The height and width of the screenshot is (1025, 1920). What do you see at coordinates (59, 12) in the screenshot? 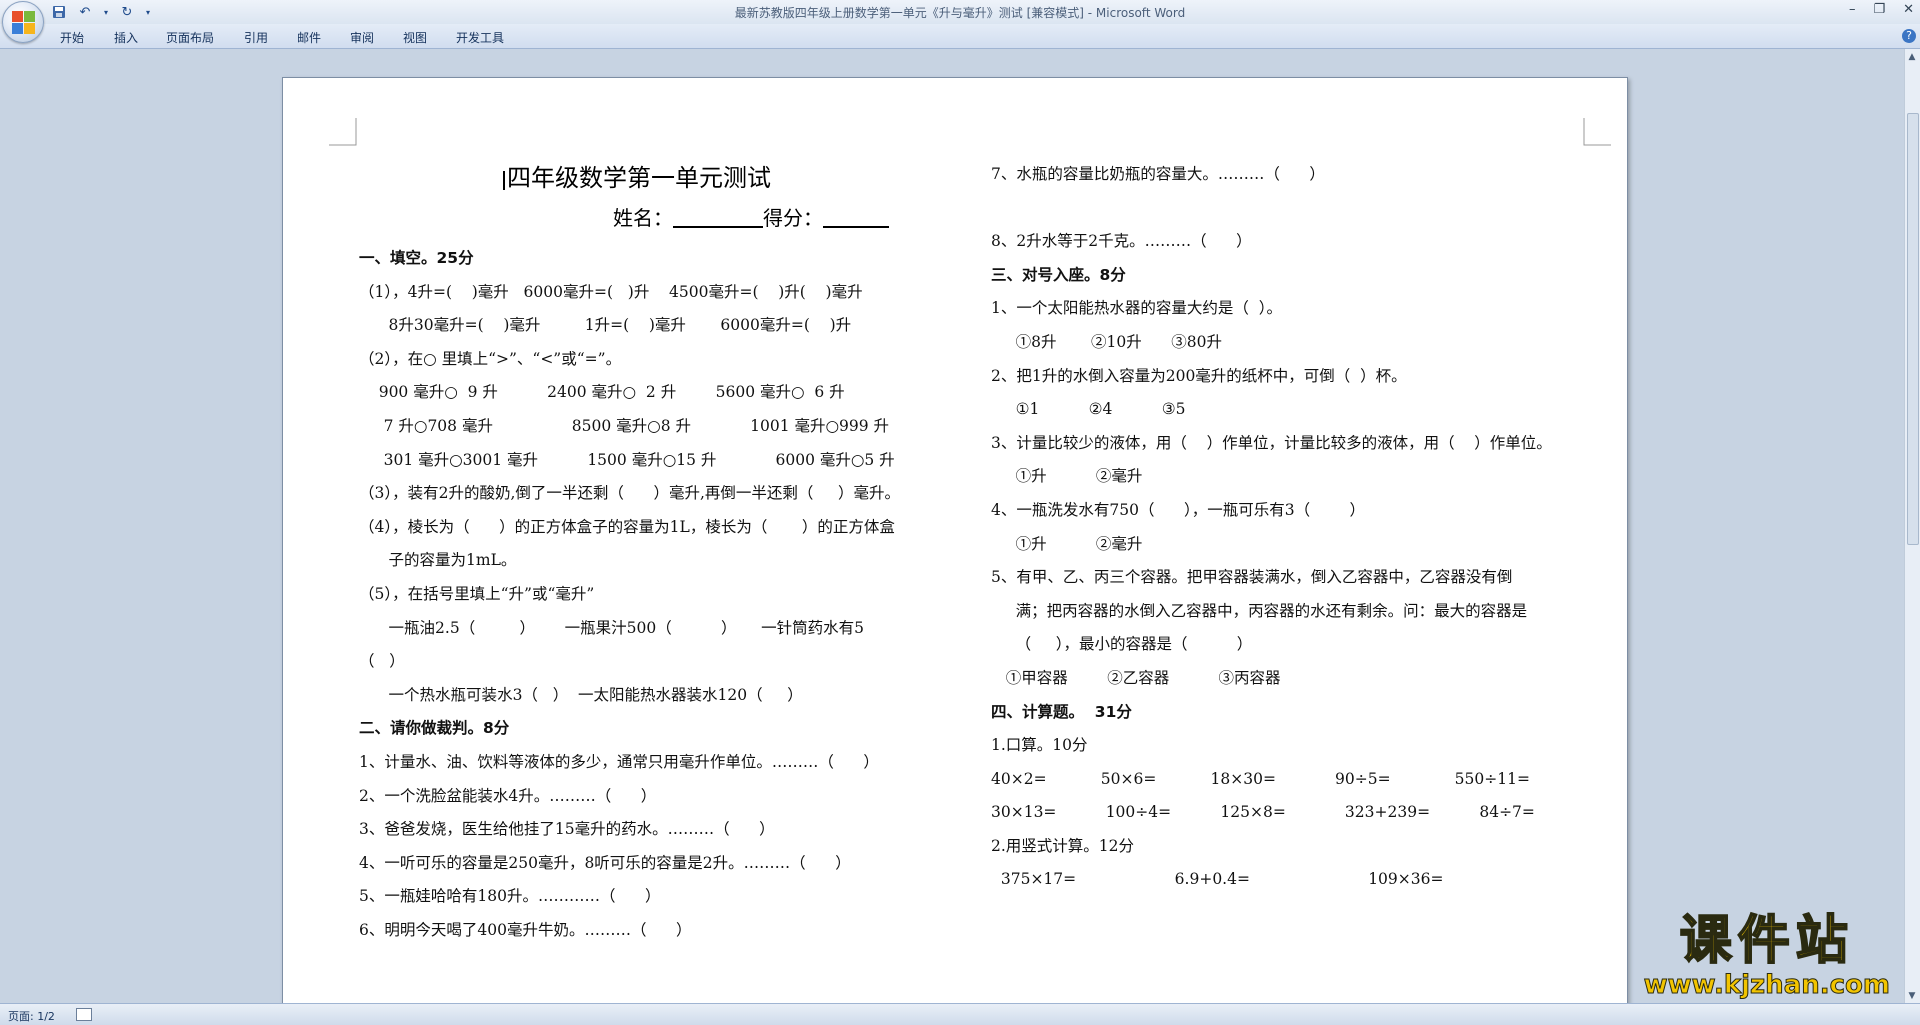
I see `save-icon` at bounding box center [59, 12].